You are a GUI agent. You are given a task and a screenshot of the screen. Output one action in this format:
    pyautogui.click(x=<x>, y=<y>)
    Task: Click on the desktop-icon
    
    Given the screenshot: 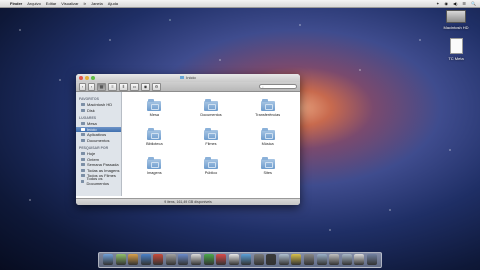 What is the action you would take?
    pyautogui.click(x=83, y=124)
    